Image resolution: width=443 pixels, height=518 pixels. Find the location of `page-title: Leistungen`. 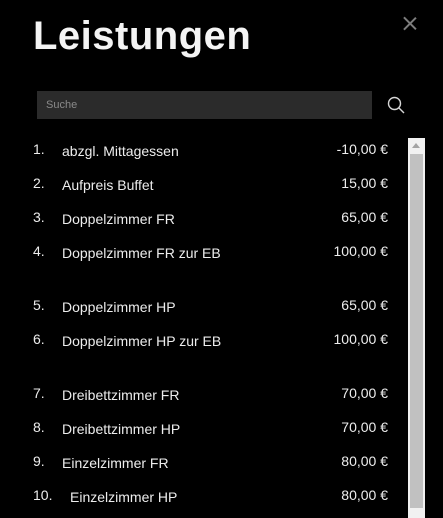

page-title: Leistungen is located at coordinates (142, 36).